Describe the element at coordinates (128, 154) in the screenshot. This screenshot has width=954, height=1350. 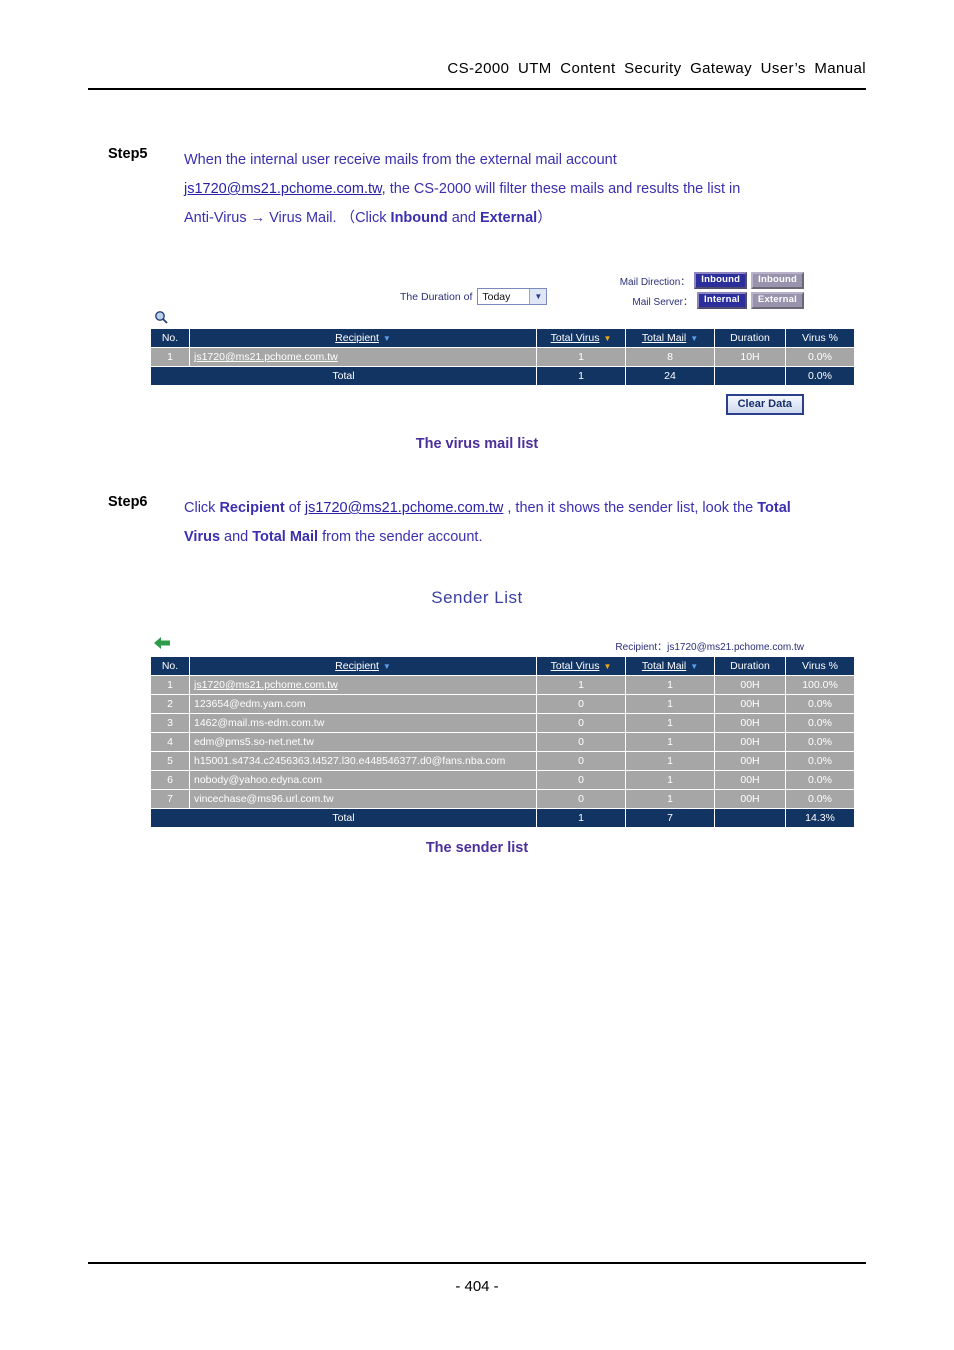
I see `step5-label: Step5` at that location.